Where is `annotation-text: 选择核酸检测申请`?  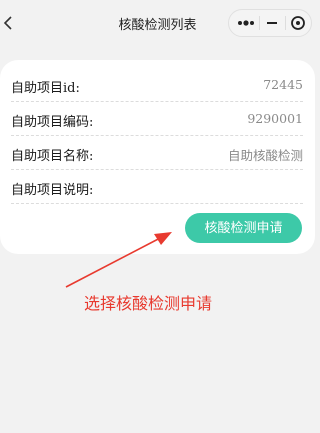 annotation-text: 选择核酸检测申请 is located at coordinates (148, 303).